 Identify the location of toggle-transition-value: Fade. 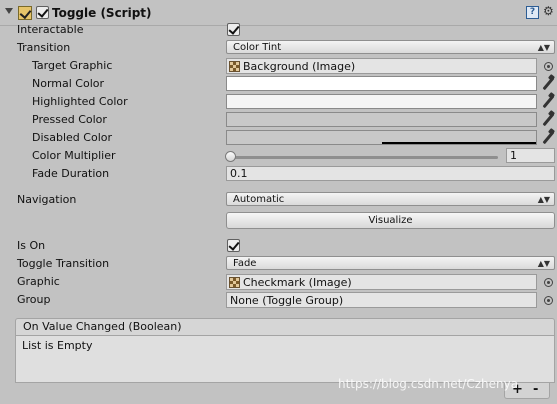
(245, 263).